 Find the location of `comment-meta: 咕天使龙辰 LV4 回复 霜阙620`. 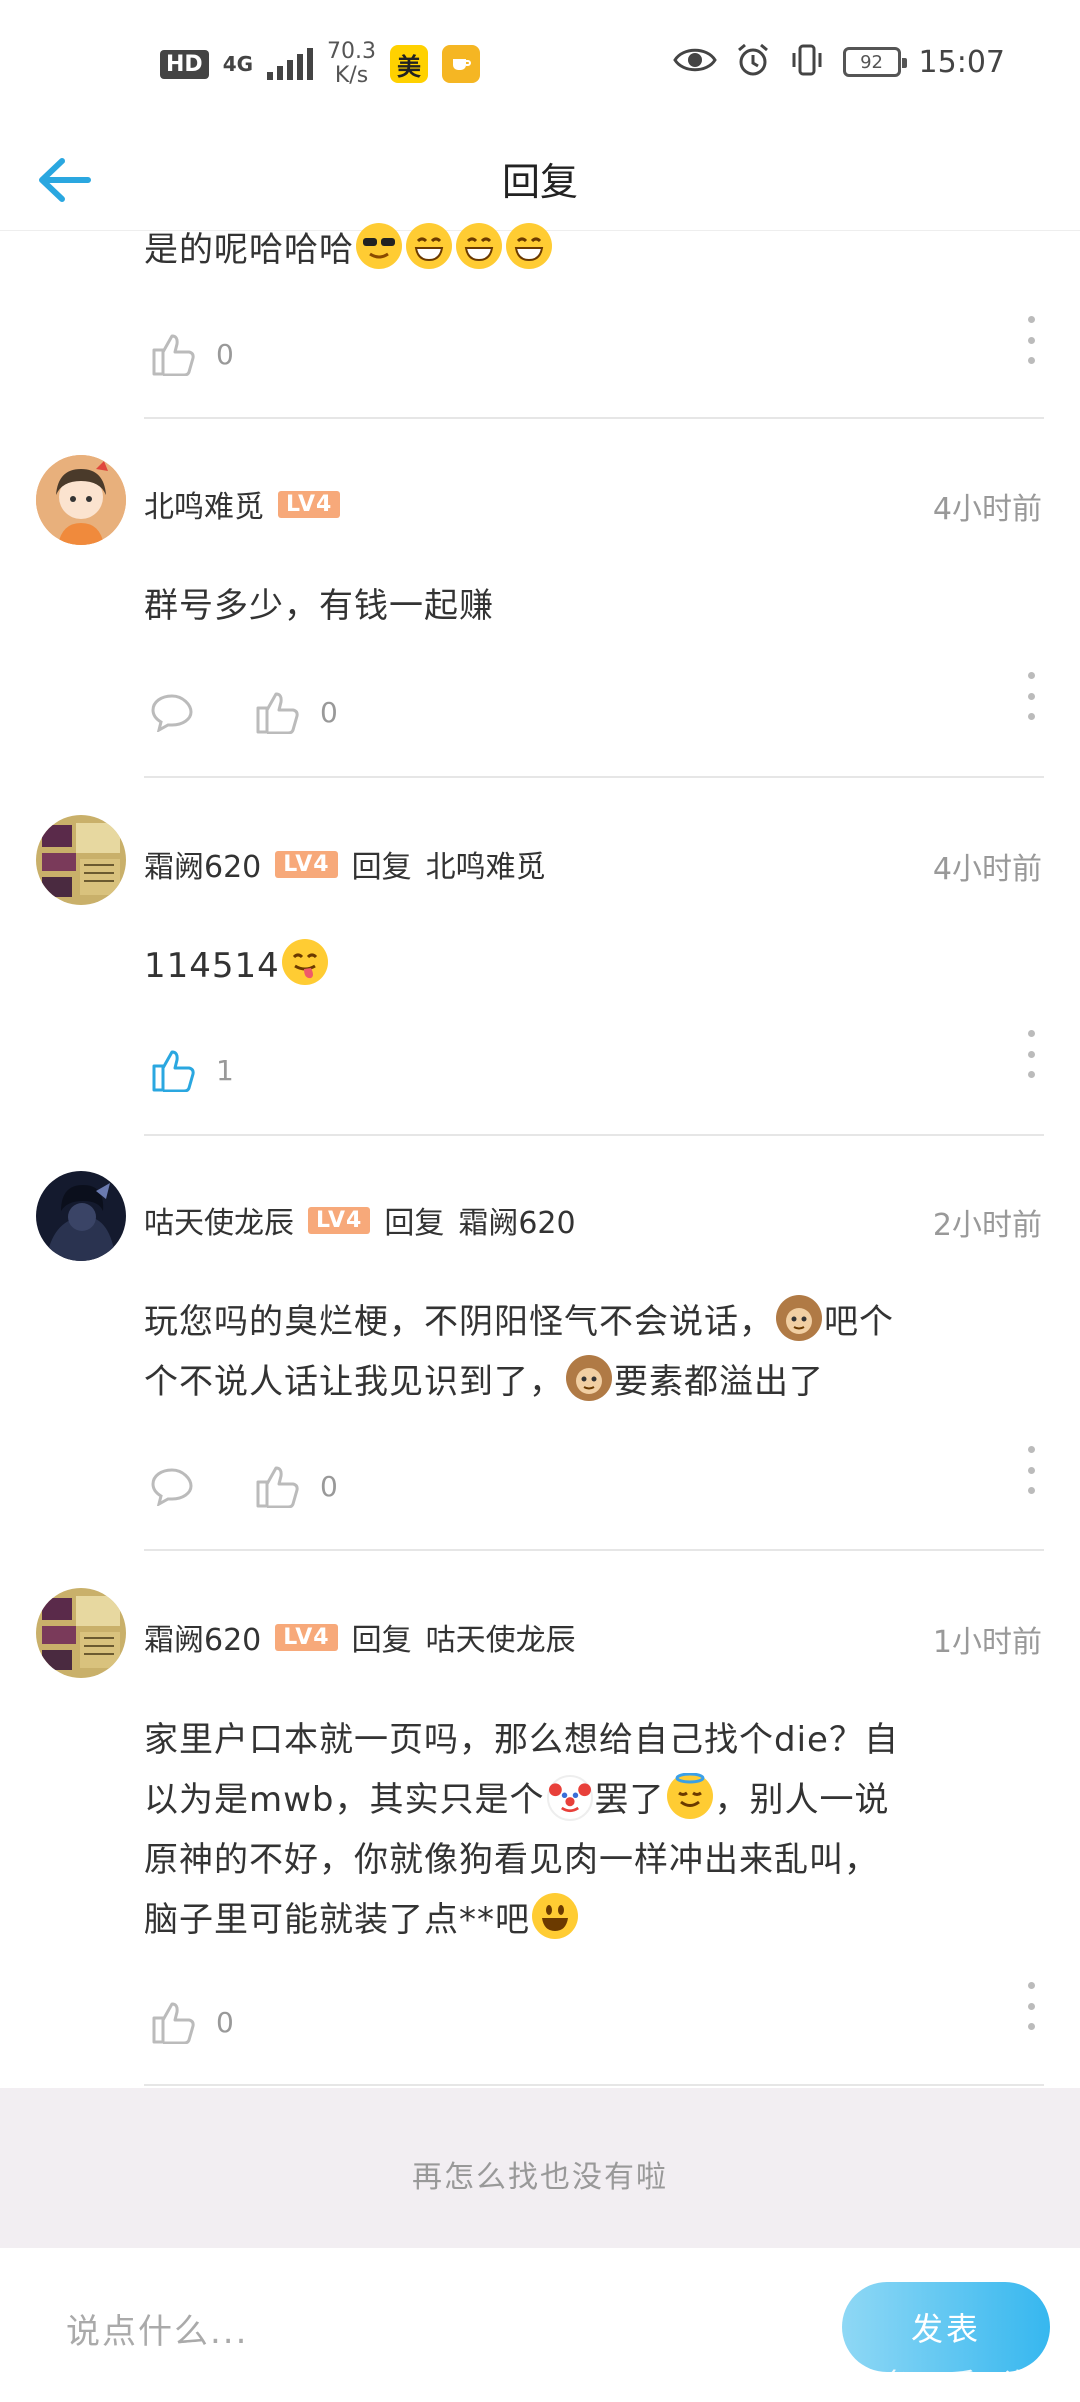

comment-meta: 咕天使龙辰 LV4 回复 霜阙620 is located at coordinates (360, 1220).